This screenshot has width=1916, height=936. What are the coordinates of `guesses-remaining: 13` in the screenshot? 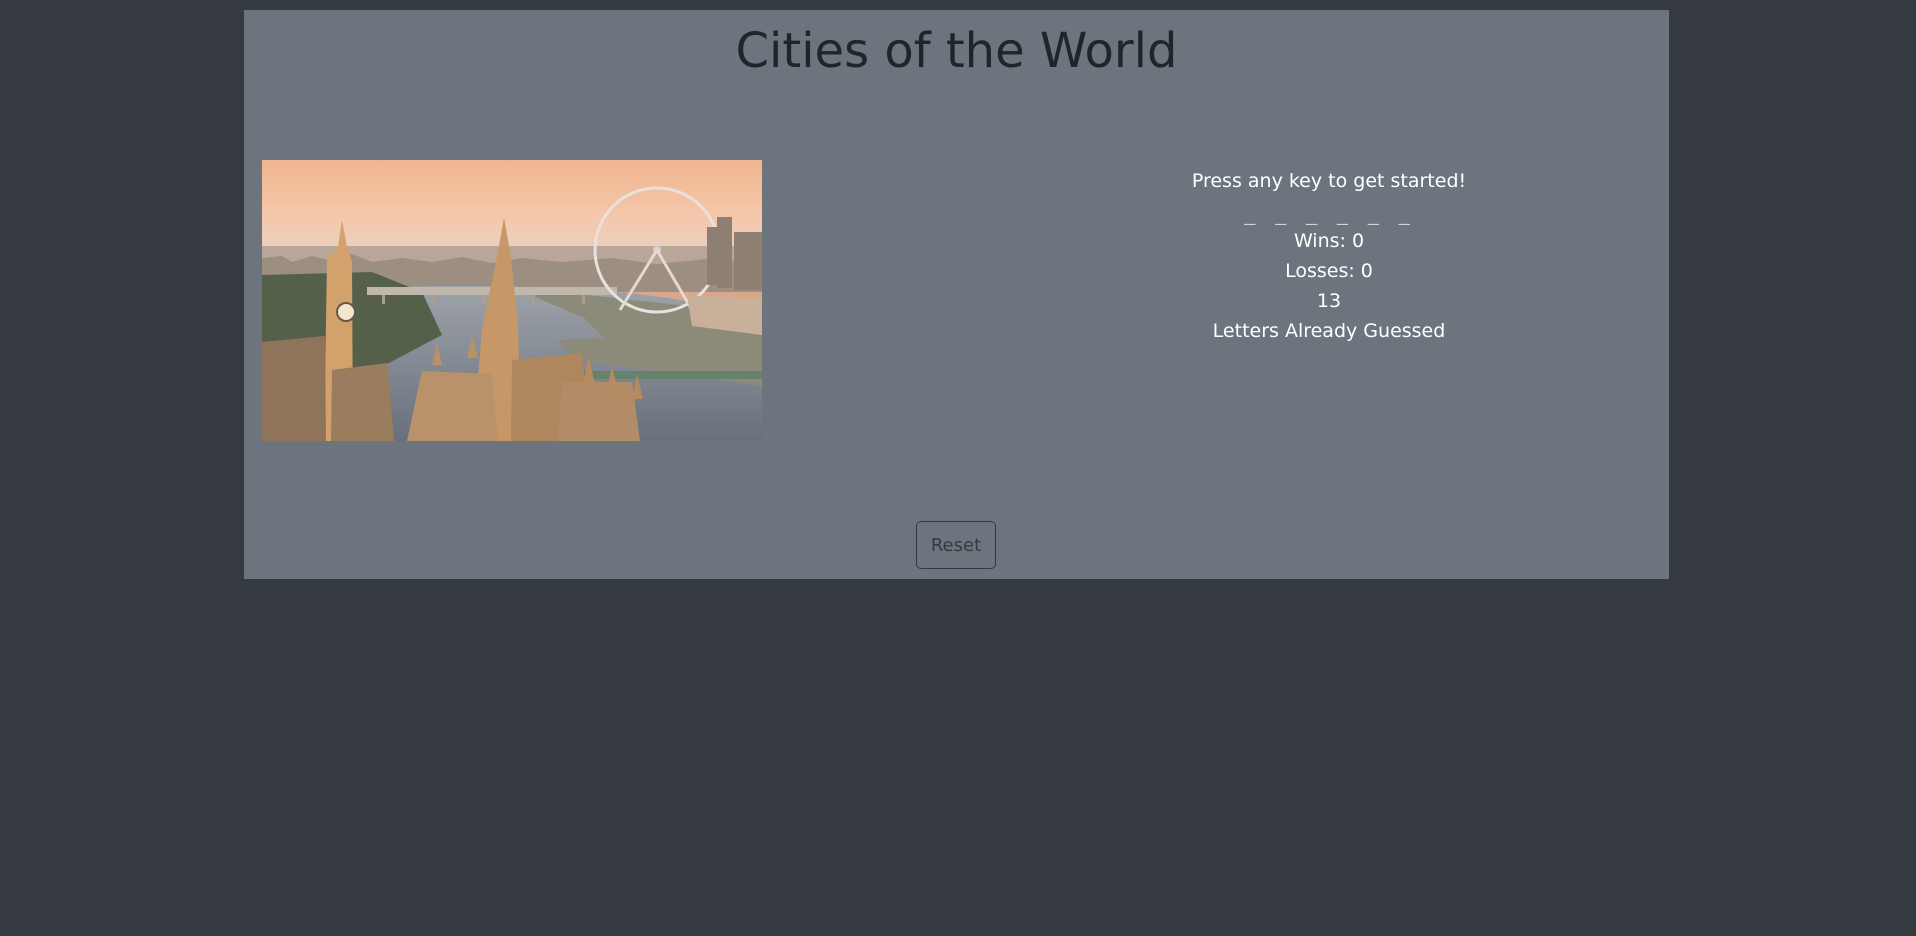 It's located at (1329, 301).